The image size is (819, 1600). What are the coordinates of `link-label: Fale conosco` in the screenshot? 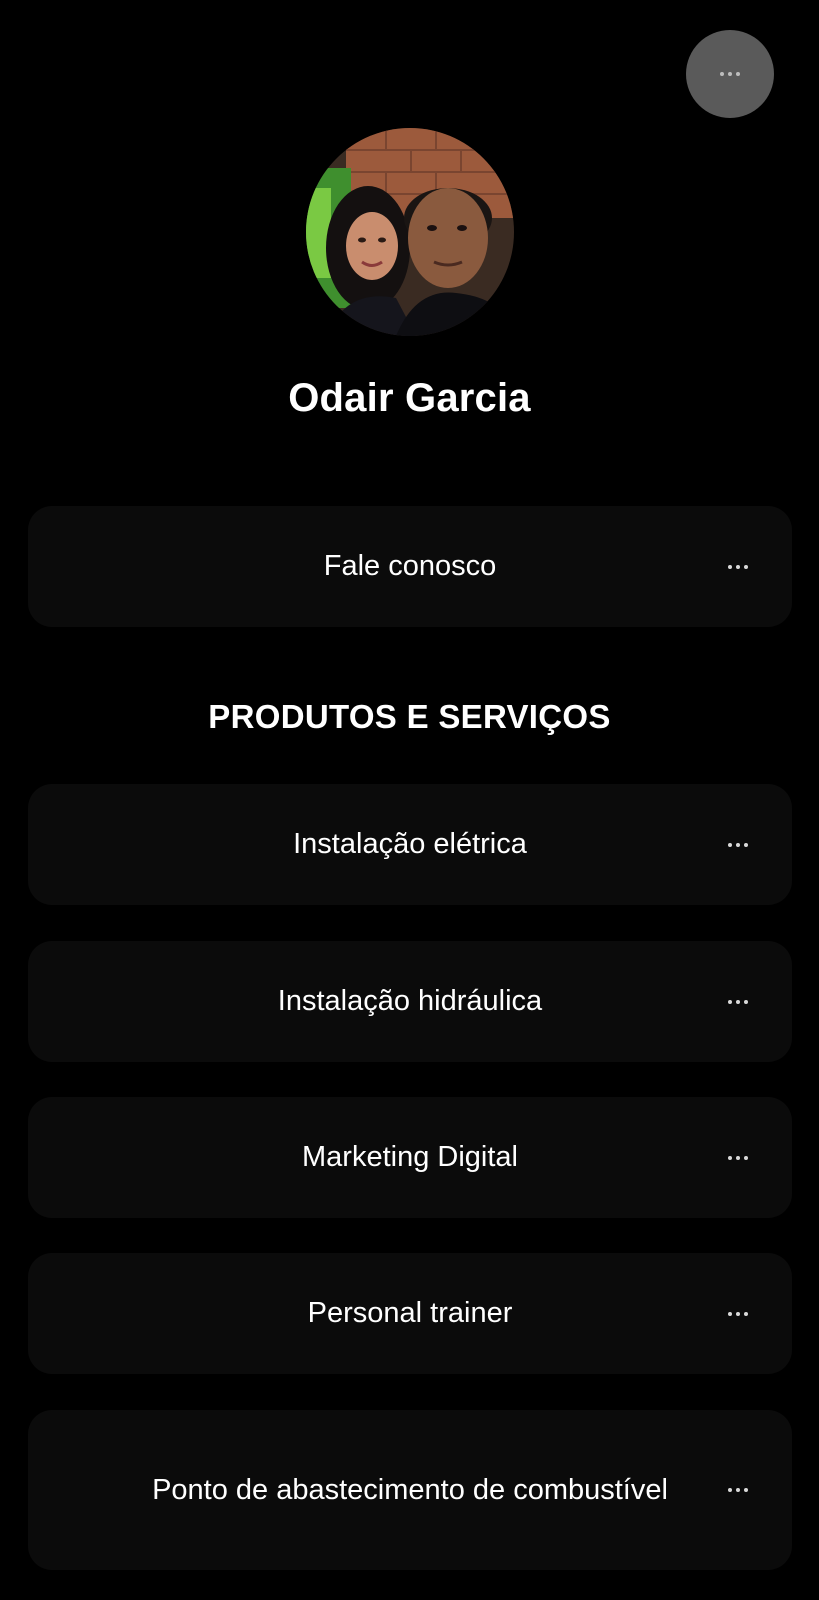 It's located at (410, 566).